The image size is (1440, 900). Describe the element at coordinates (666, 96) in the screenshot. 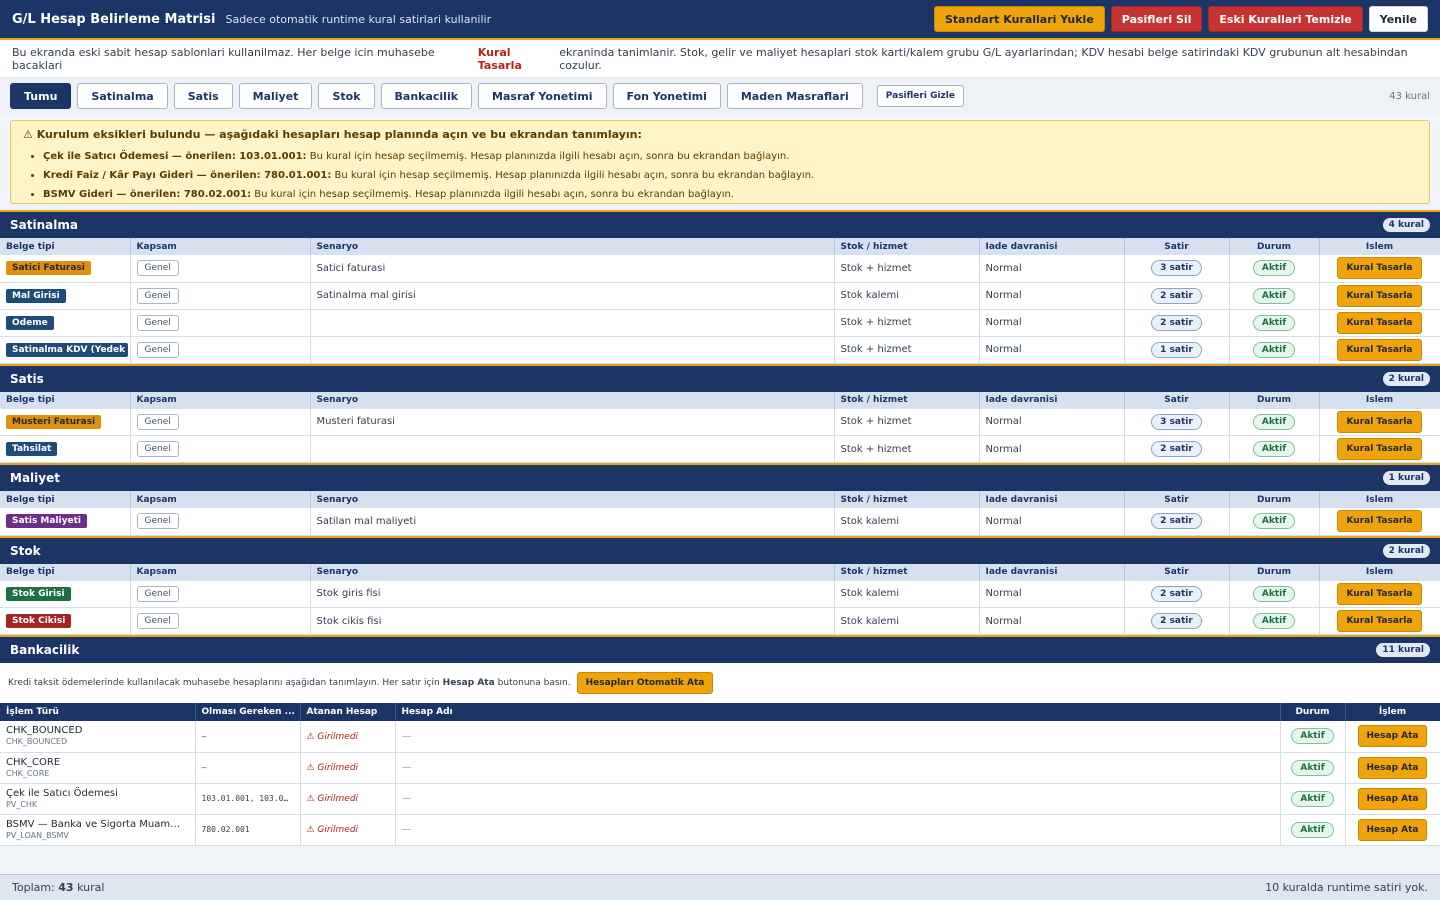

I see `tab-fon-yonetimi: Fon Yonetimi` at that location.